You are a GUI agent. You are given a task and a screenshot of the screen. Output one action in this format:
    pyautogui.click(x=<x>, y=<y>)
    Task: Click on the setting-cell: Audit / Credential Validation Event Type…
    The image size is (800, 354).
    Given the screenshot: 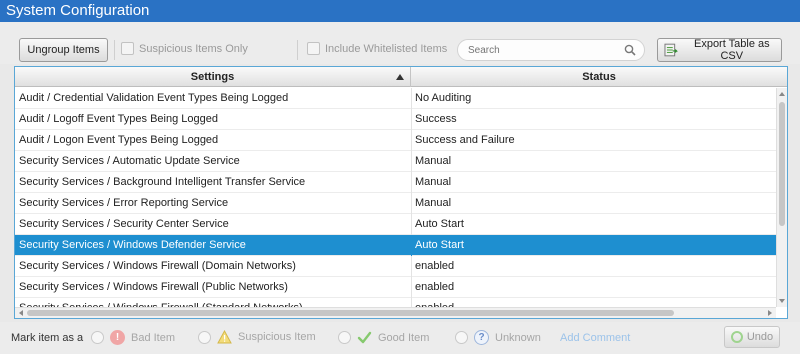 What is the action you would take?
    pyautogui.click(x=154, y=98)
    